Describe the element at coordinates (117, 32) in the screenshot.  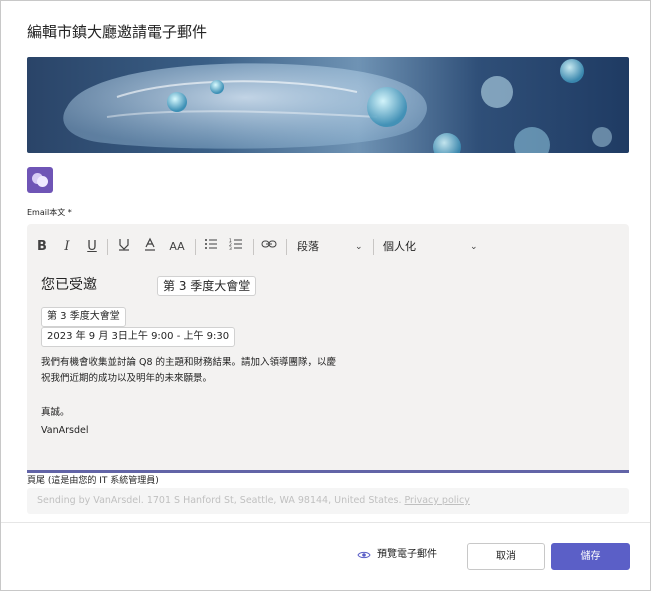
I see `dialog-title: 編輯市鎮大廳邀請電子郵件` at that location.